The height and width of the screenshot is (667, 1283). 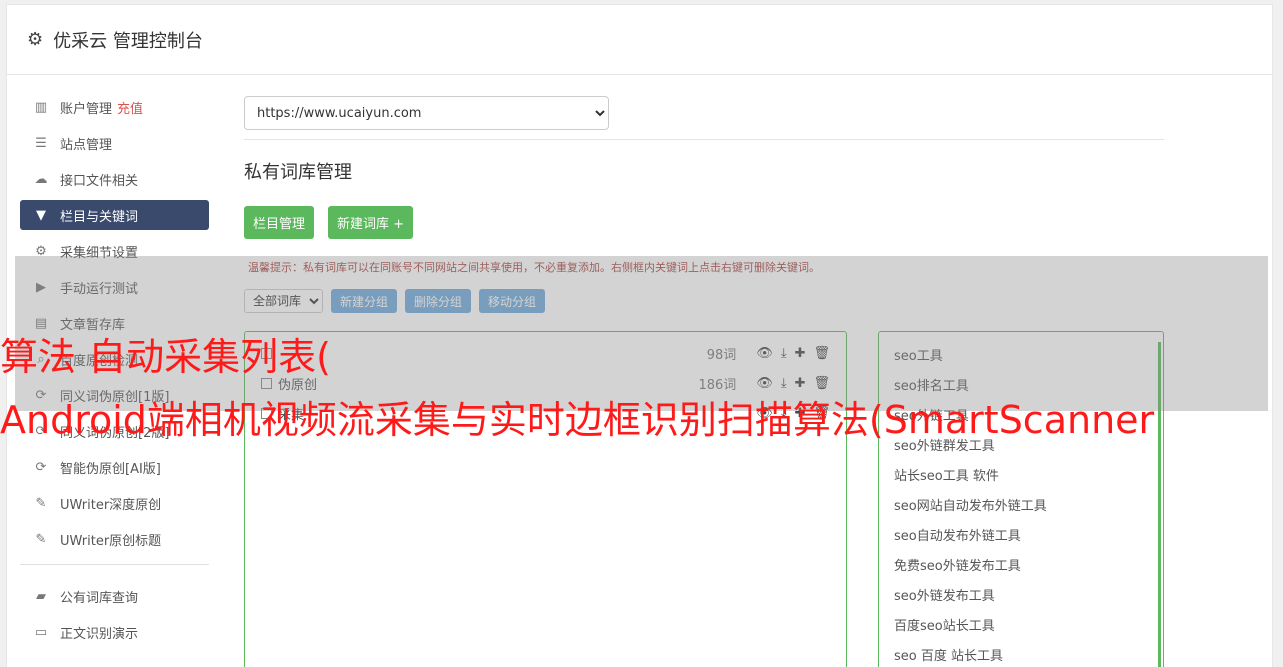 I want to click on sidebar-item-label: 智能伪原创[AI版], so click(x=110, y=469).